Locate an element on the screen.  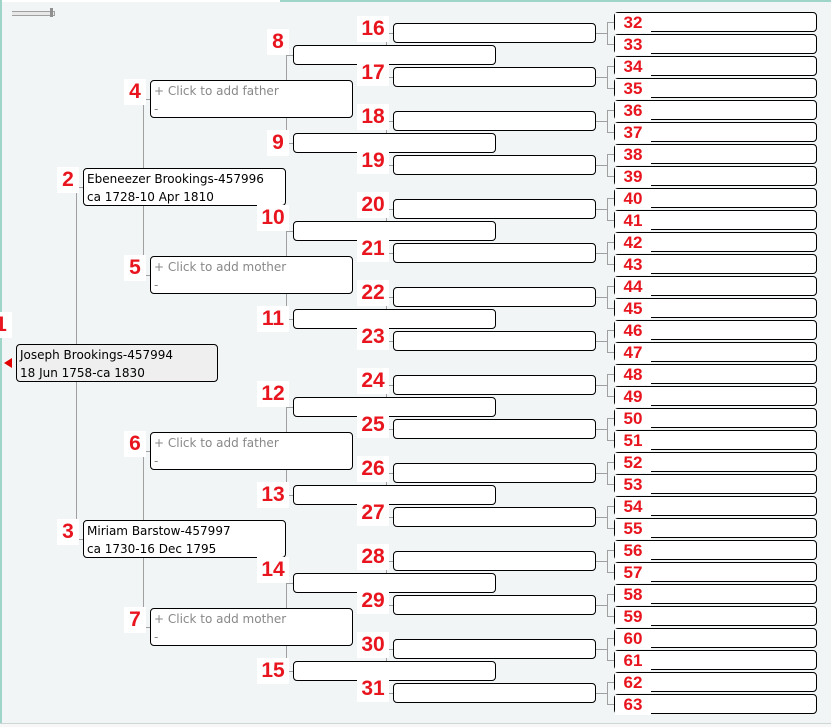
ahnentafel-number-label: 55 is located at coordinates (633, 529).